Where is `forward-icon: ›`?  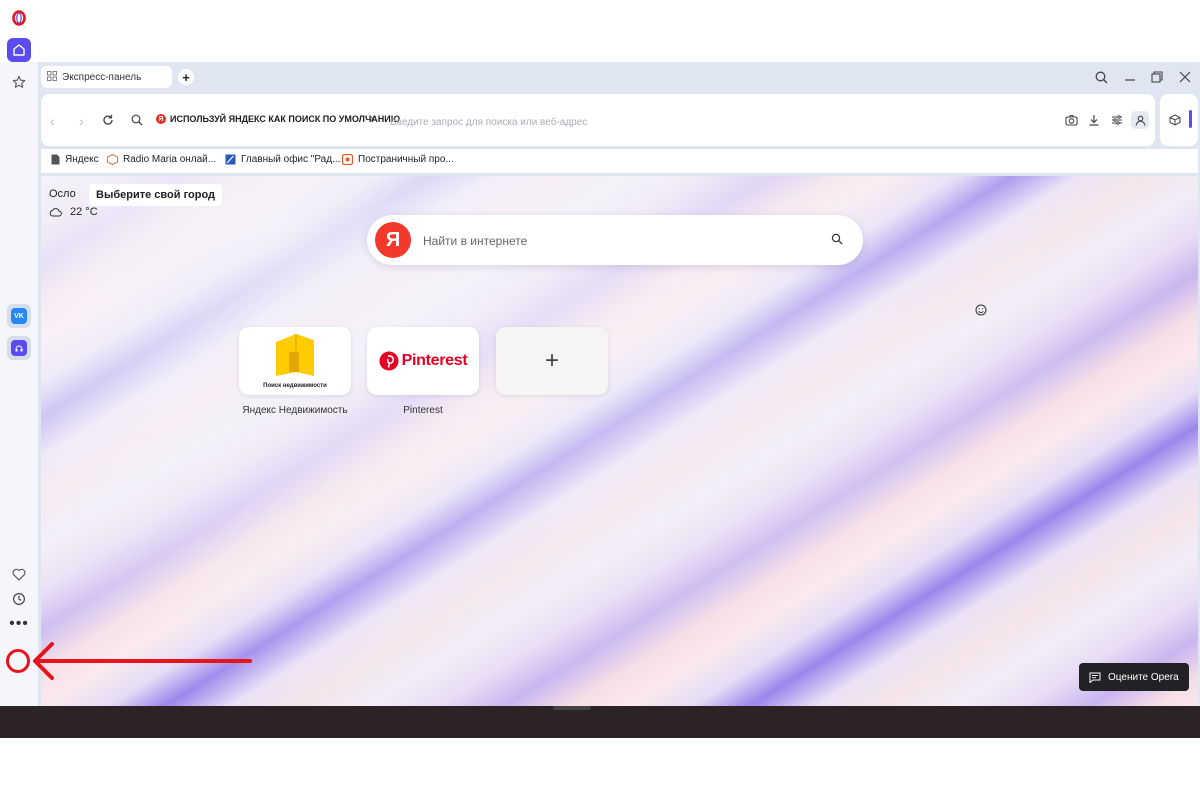
forward-icon: › is located at coordinates (81, 121).